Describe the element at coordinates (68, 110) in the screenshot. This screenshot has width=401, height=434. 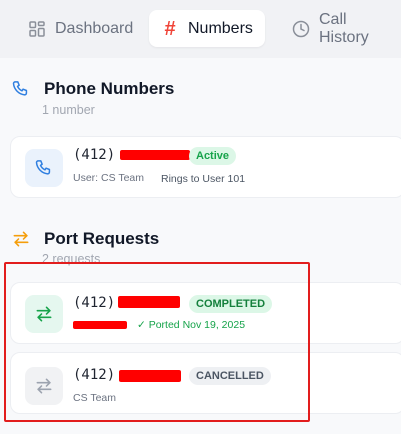
I see `phone-numbers-count: 1 number` at that location.